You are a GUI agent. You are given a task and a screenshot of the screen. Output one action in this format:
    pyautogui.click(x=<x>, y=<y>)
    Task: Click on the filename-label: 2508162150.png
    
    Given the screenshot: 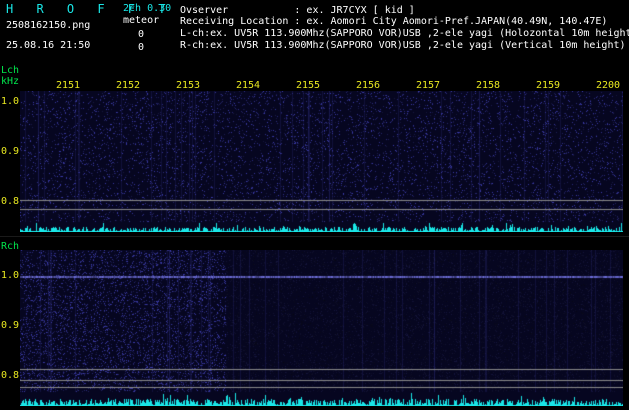 What is the action you would take?
    pyautogui.click(x=48, y=25)
    